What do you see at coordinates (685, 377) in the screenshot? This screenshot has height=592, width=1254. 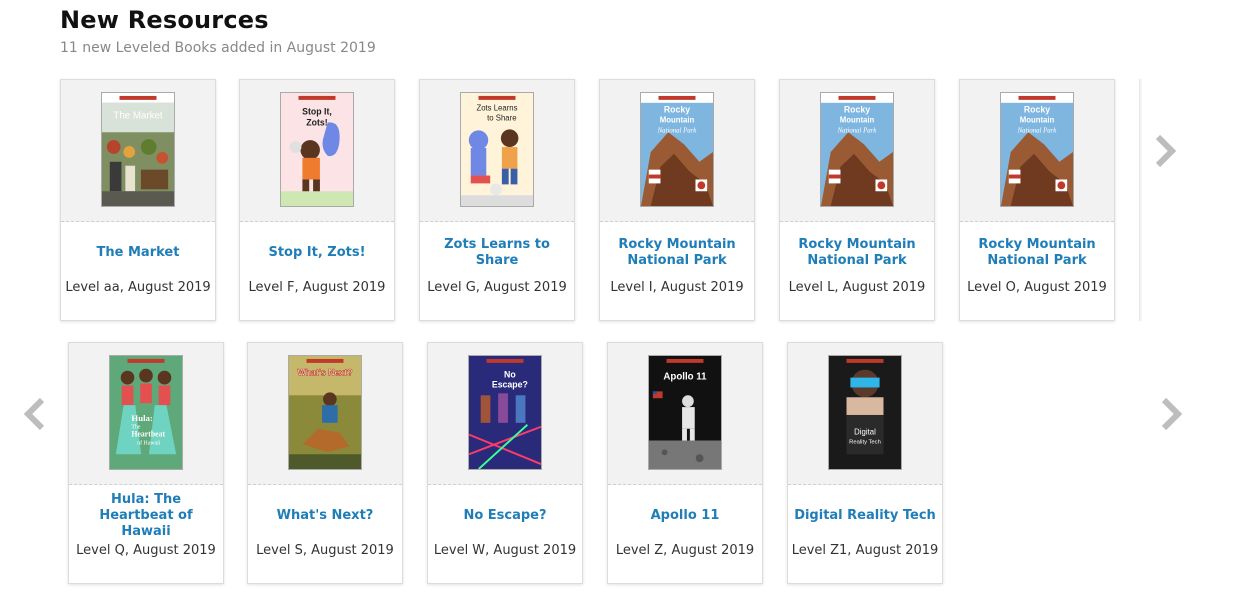 I see `cover-title-text: Apollo 11` at bounding box center [685, 377].